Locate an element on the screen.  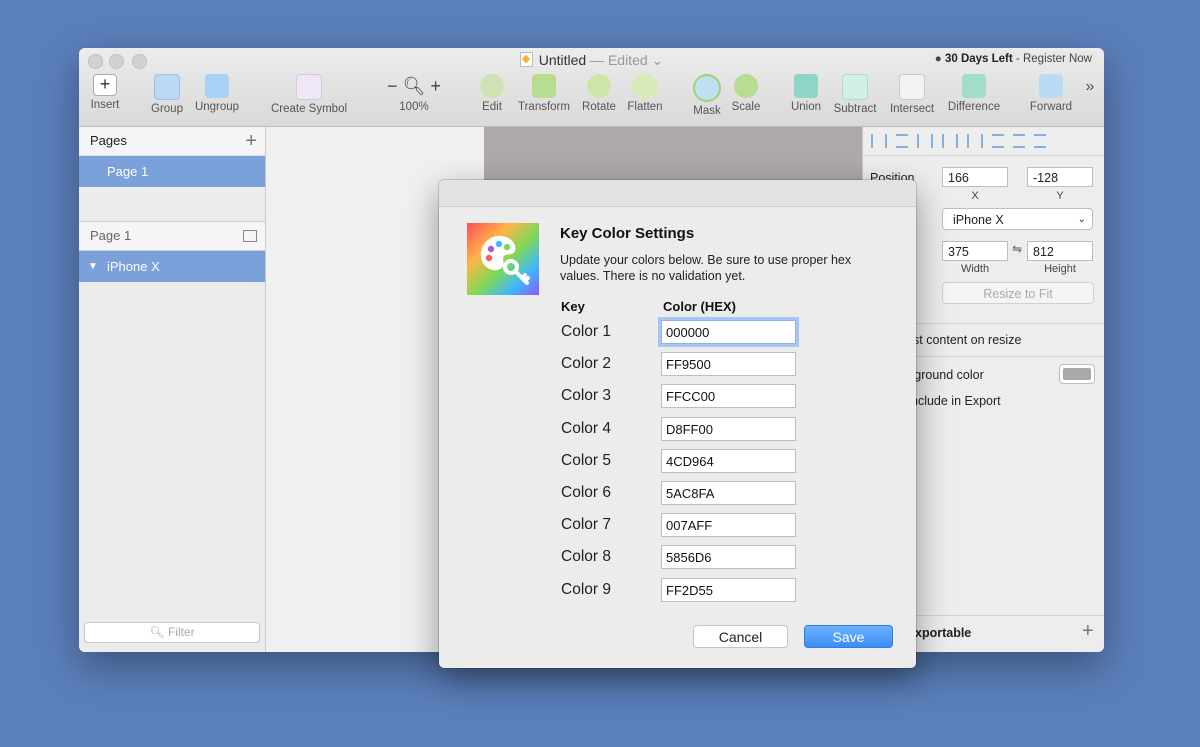
background-color-swatch is located at coordinates (1077, 374).